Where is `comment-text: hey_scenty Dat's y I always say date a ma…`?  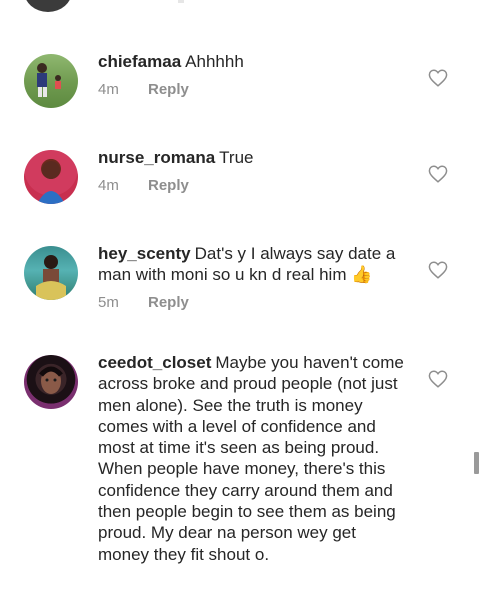
comment-text: hey_scenty Dat's y I always say date a ma… is located at coordinates (254, 264).